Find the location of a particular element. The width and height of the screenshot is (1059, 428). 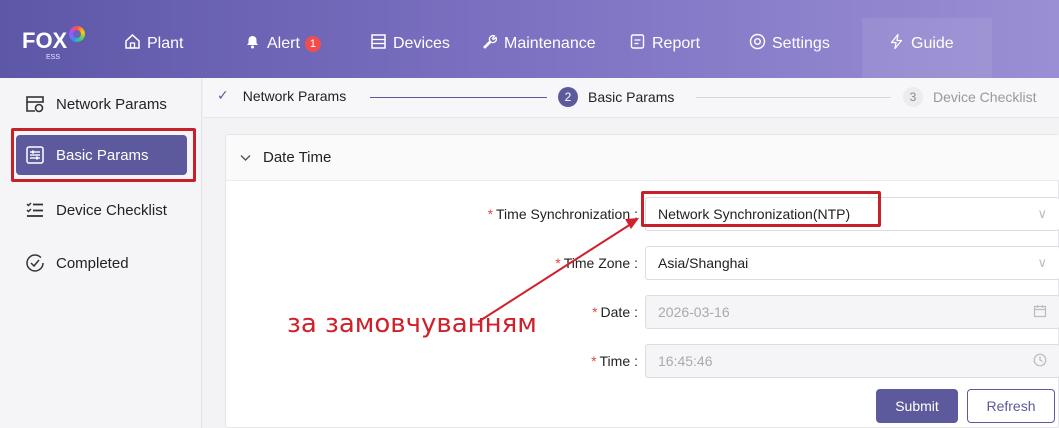

annotation-text: за замовчуванням is located at coordinates (412, 324).